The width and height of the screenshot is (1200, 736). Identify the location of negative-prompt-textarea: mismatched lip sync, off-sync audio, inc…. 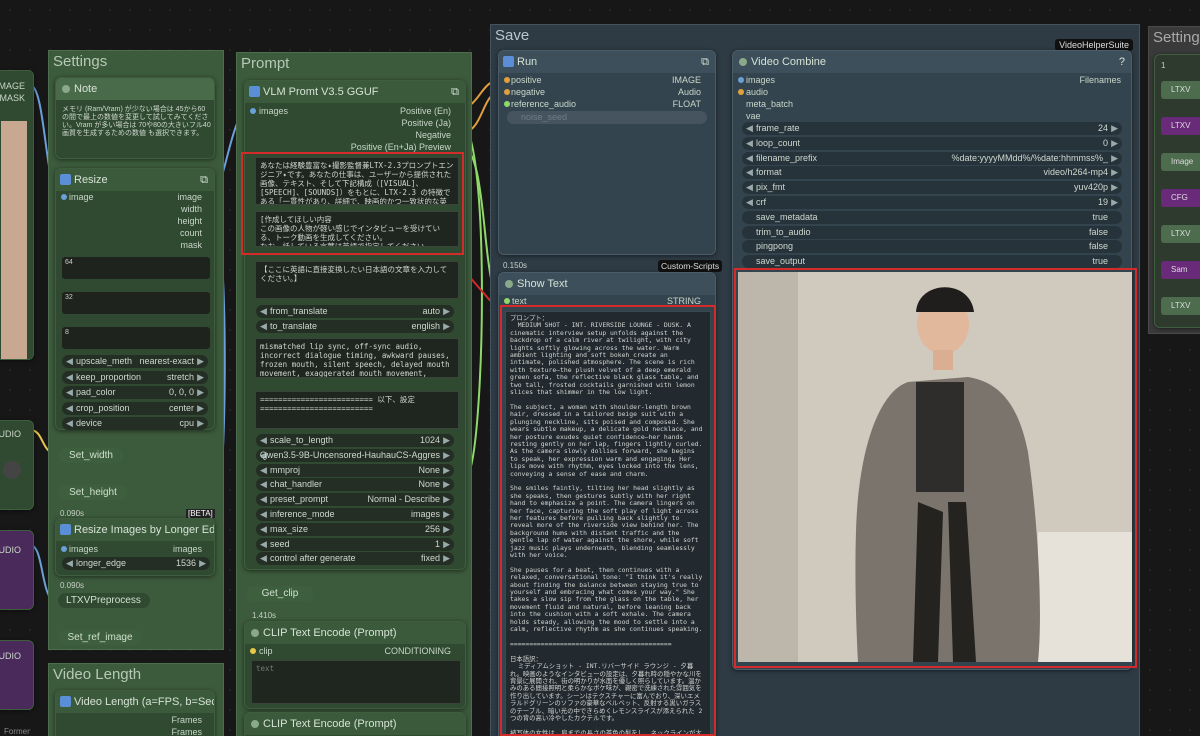
(357, 358).